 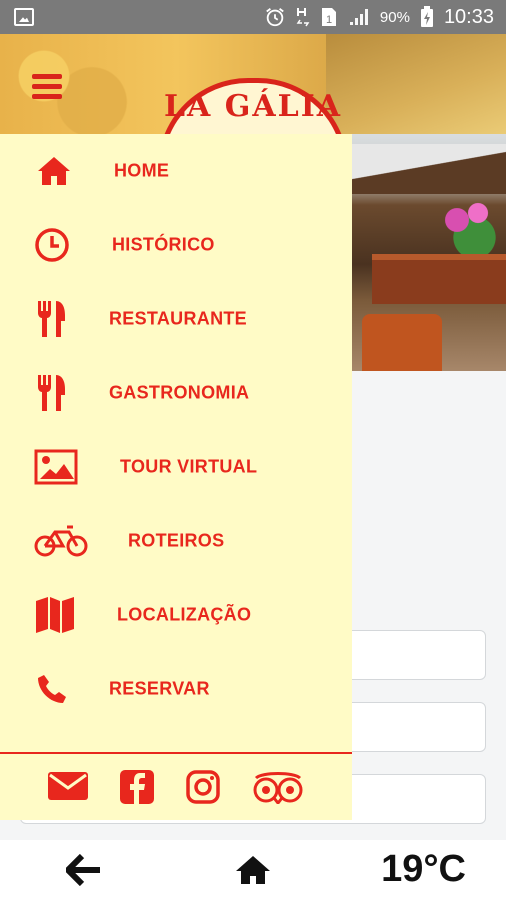 I want to click on header-background, so click(x=70, y=84).